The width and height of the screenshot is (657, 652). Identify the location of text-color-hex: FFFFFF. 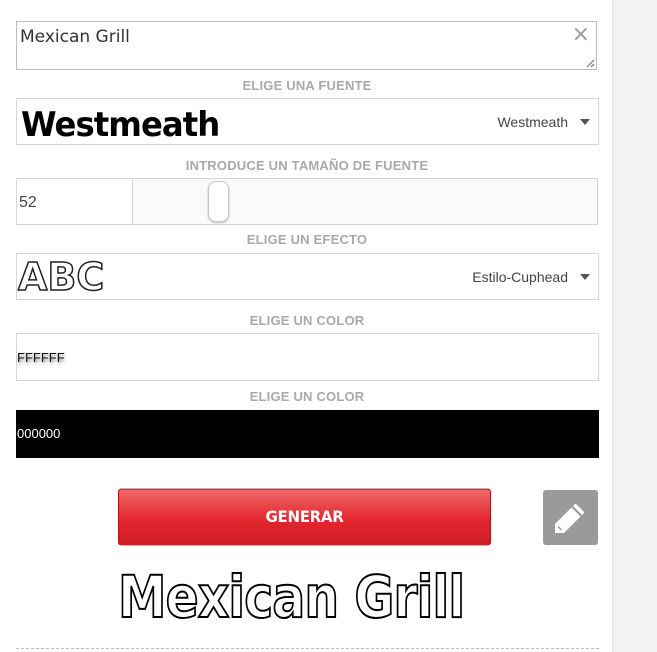
(41, 357).